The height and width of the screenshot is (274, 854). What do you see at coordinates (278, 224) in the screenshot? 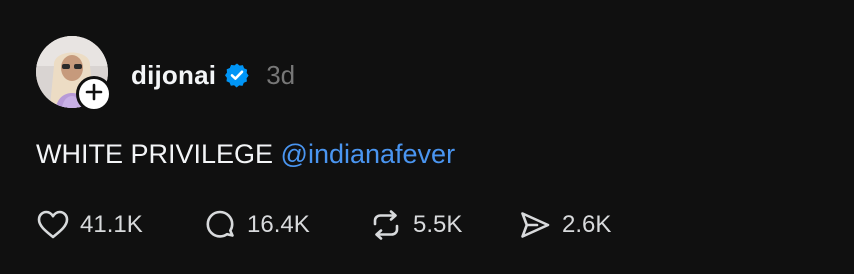
I see `reply-count: 16.4K` at bounding box center [278, 224].